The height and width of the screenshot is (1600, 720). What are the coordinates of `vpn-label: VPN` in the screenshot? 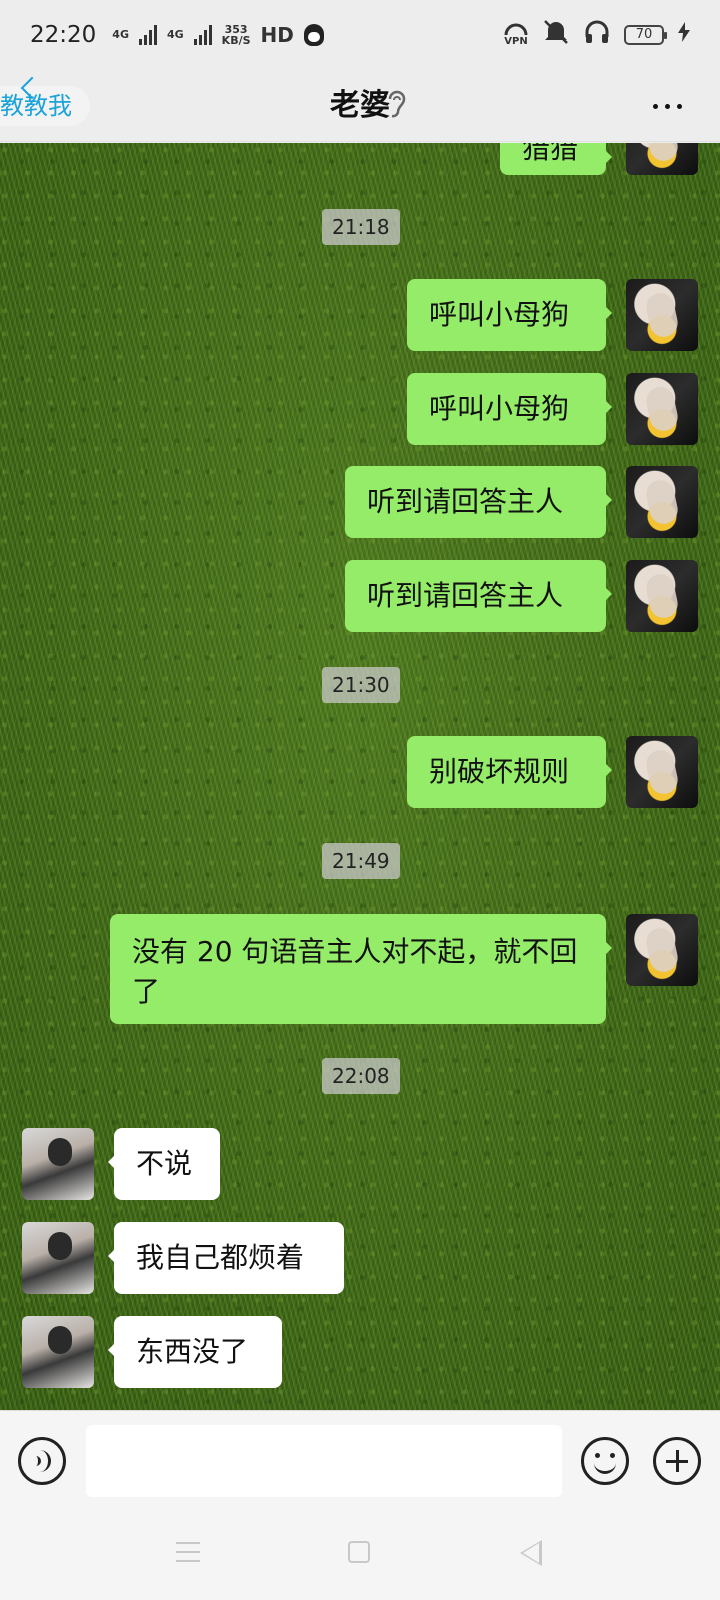 It's located at (516, 41).